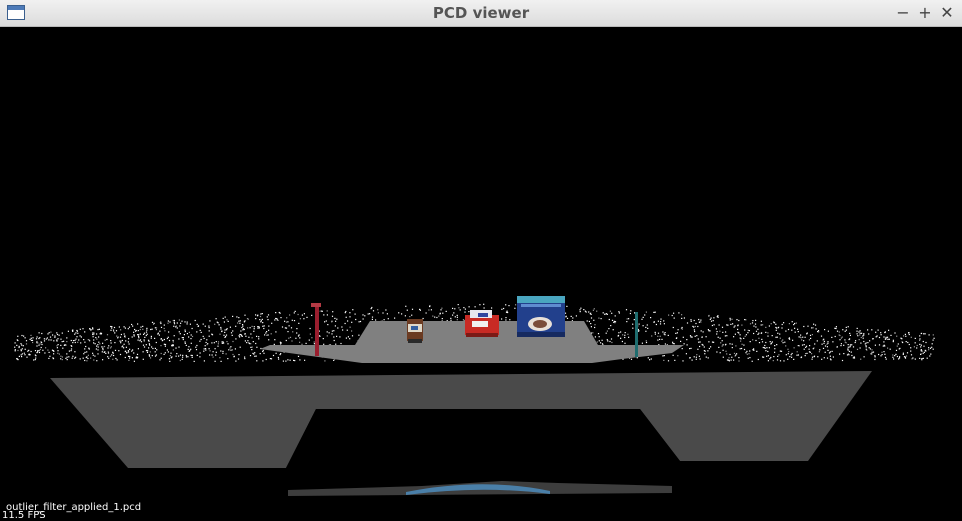 The image size is (962, 521). I want to click on maximize-icon: +, so click(925, 13).